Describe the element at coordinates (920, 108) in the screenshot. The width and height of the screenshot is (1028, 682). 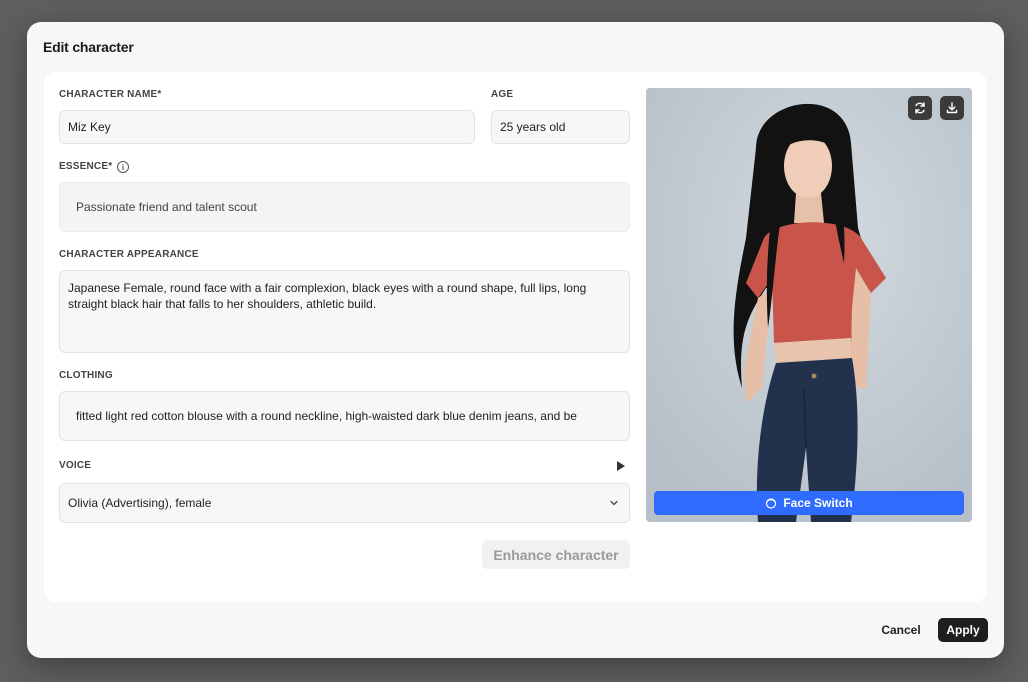
I see `refresh-icon` at that location.